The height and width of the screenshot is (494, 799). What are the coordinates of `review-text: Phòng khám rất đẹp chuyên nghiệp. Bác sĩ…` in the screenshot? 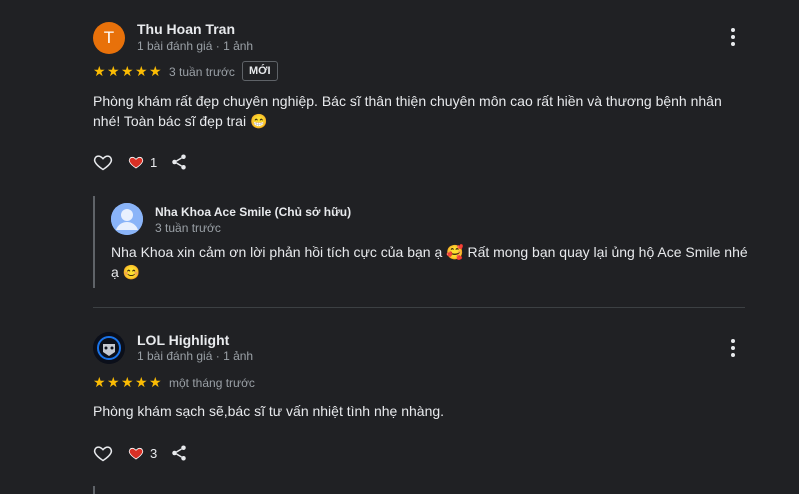 It's located at (423, 111).